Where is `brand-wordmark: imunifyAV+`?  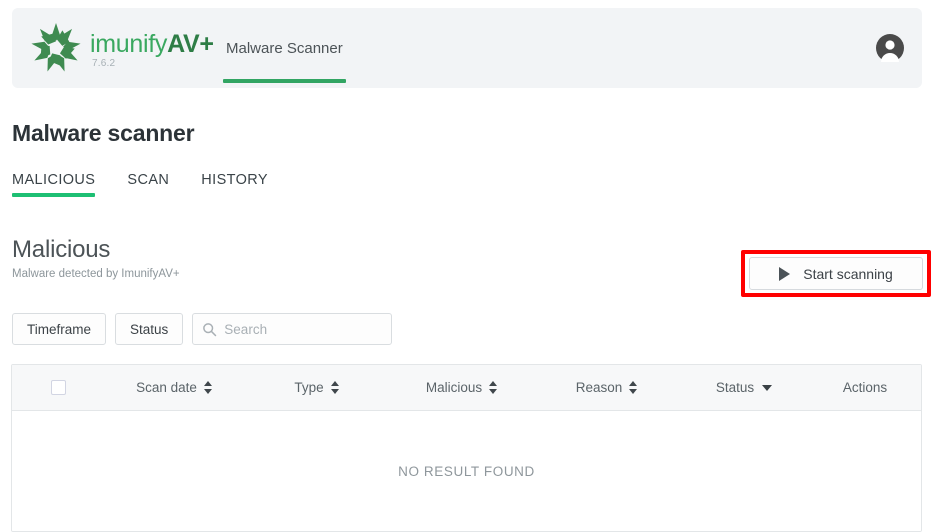
brand-wordmark: imunifyAV+ is located at coordinates (152, 44).